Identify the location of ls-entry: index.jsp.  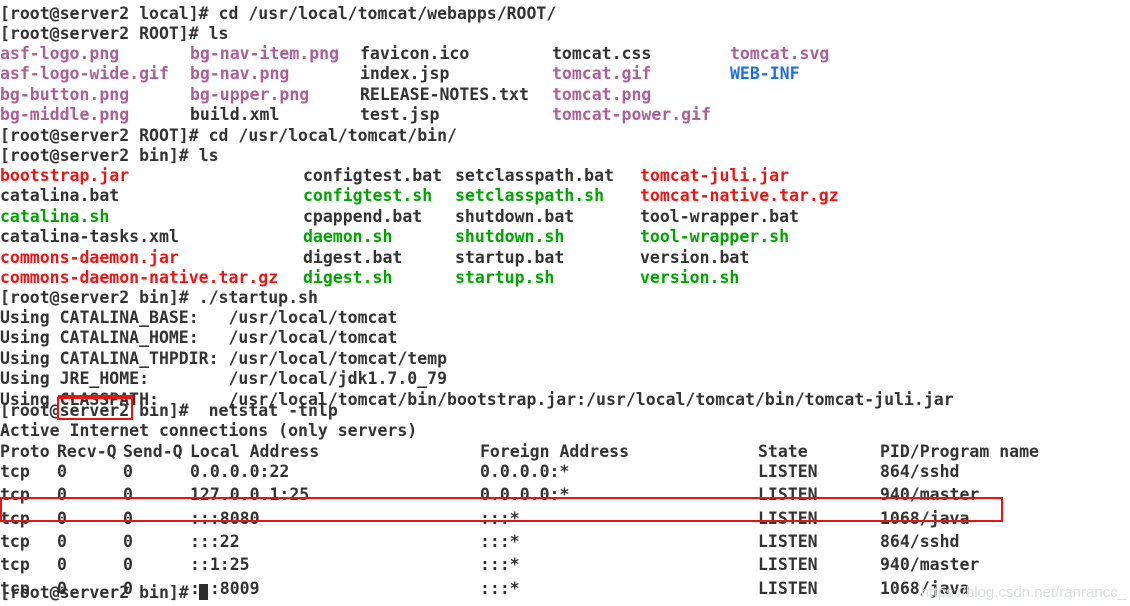
(405, 74).